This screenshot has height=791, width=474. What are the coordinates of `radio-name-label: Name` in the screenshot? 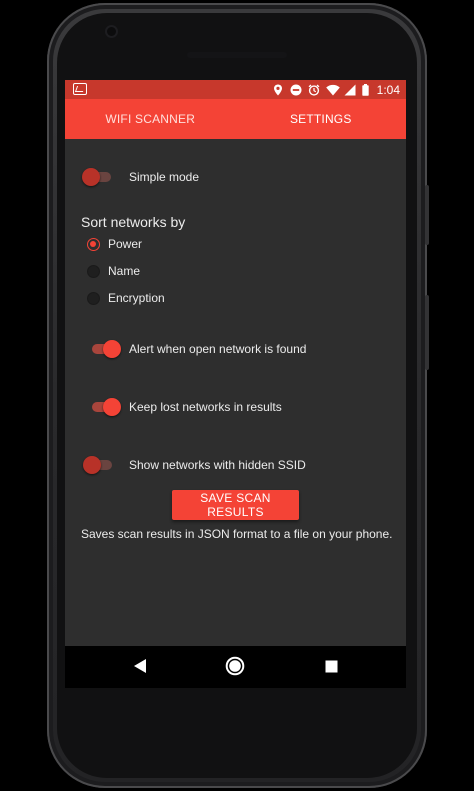 It's located at (124, 271).